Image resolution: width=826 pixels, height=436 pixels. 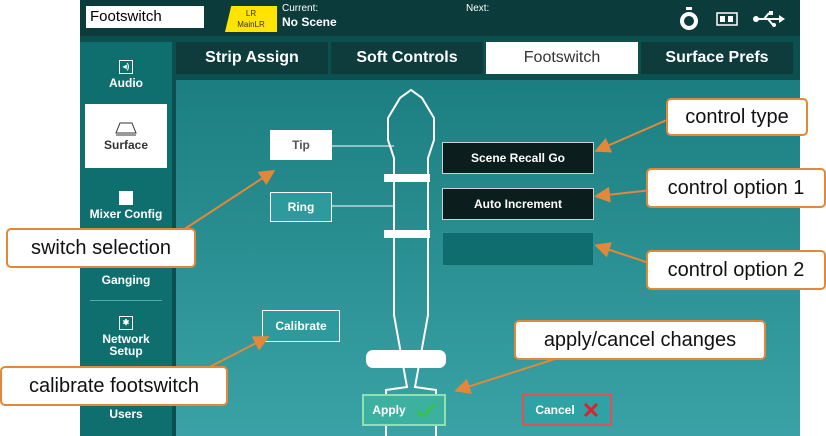 I want to click on callout-control-option-2: control option 2, so click(x=736, y=270).